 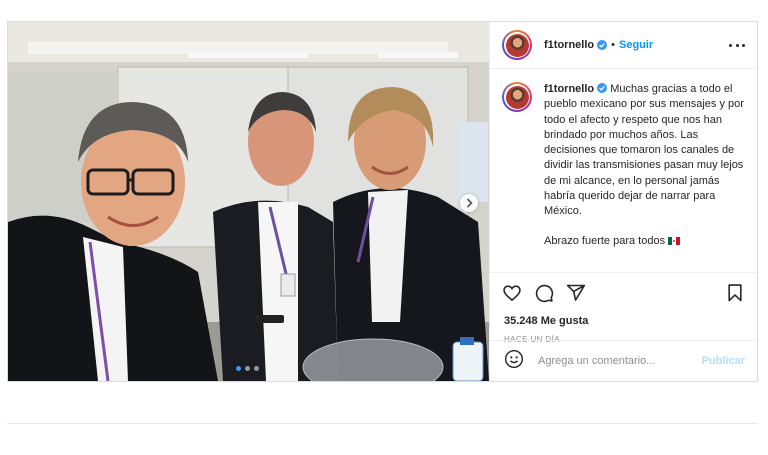 I want to click on carousel-next-button, so click(x=469, y=203).